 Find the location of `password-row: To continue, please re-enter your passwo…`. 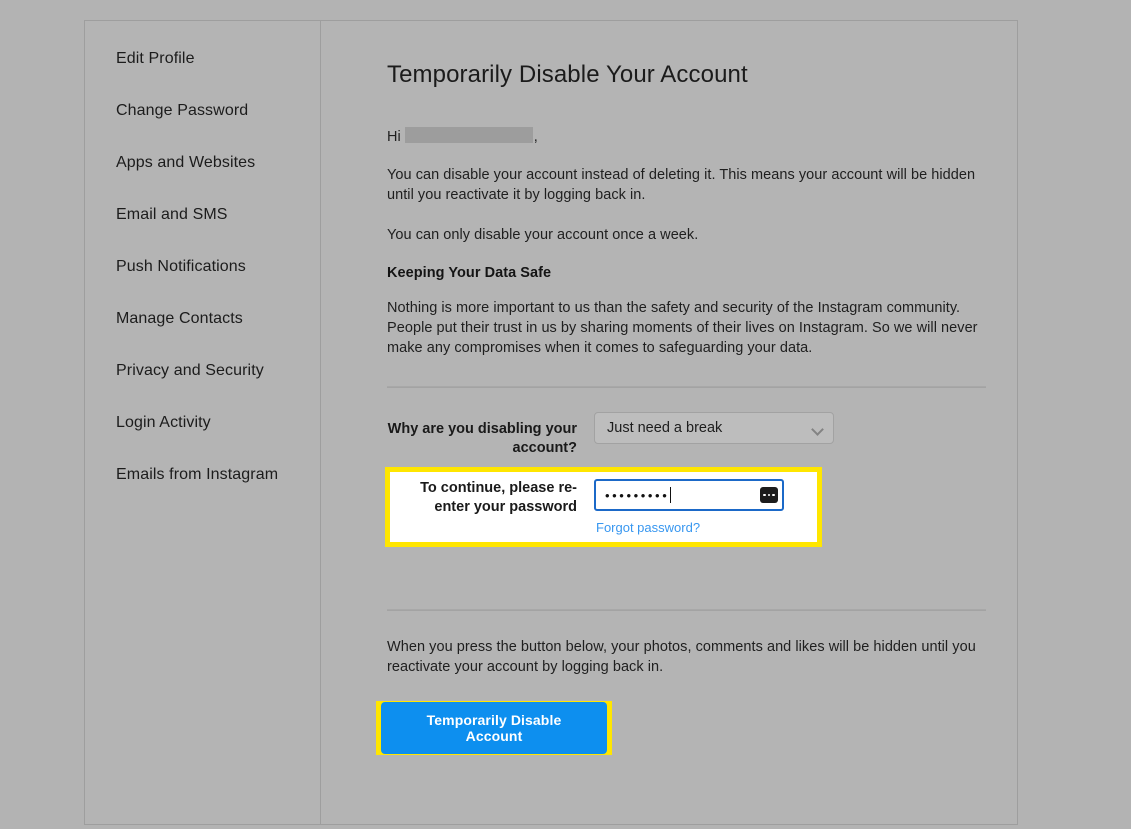

password-row: To continue, please re-enter your passwo… is located at coordinates (603, 503).